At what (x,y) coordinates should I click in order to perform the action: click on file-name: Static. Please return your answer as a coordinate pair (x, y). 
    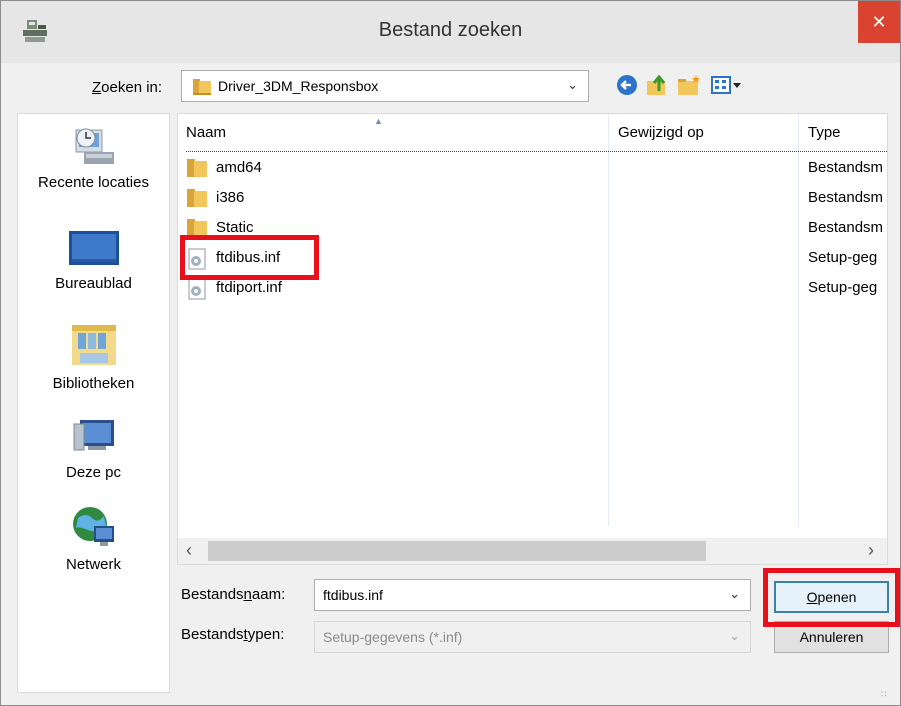
    Looking at the image, I should click on (235, 227).